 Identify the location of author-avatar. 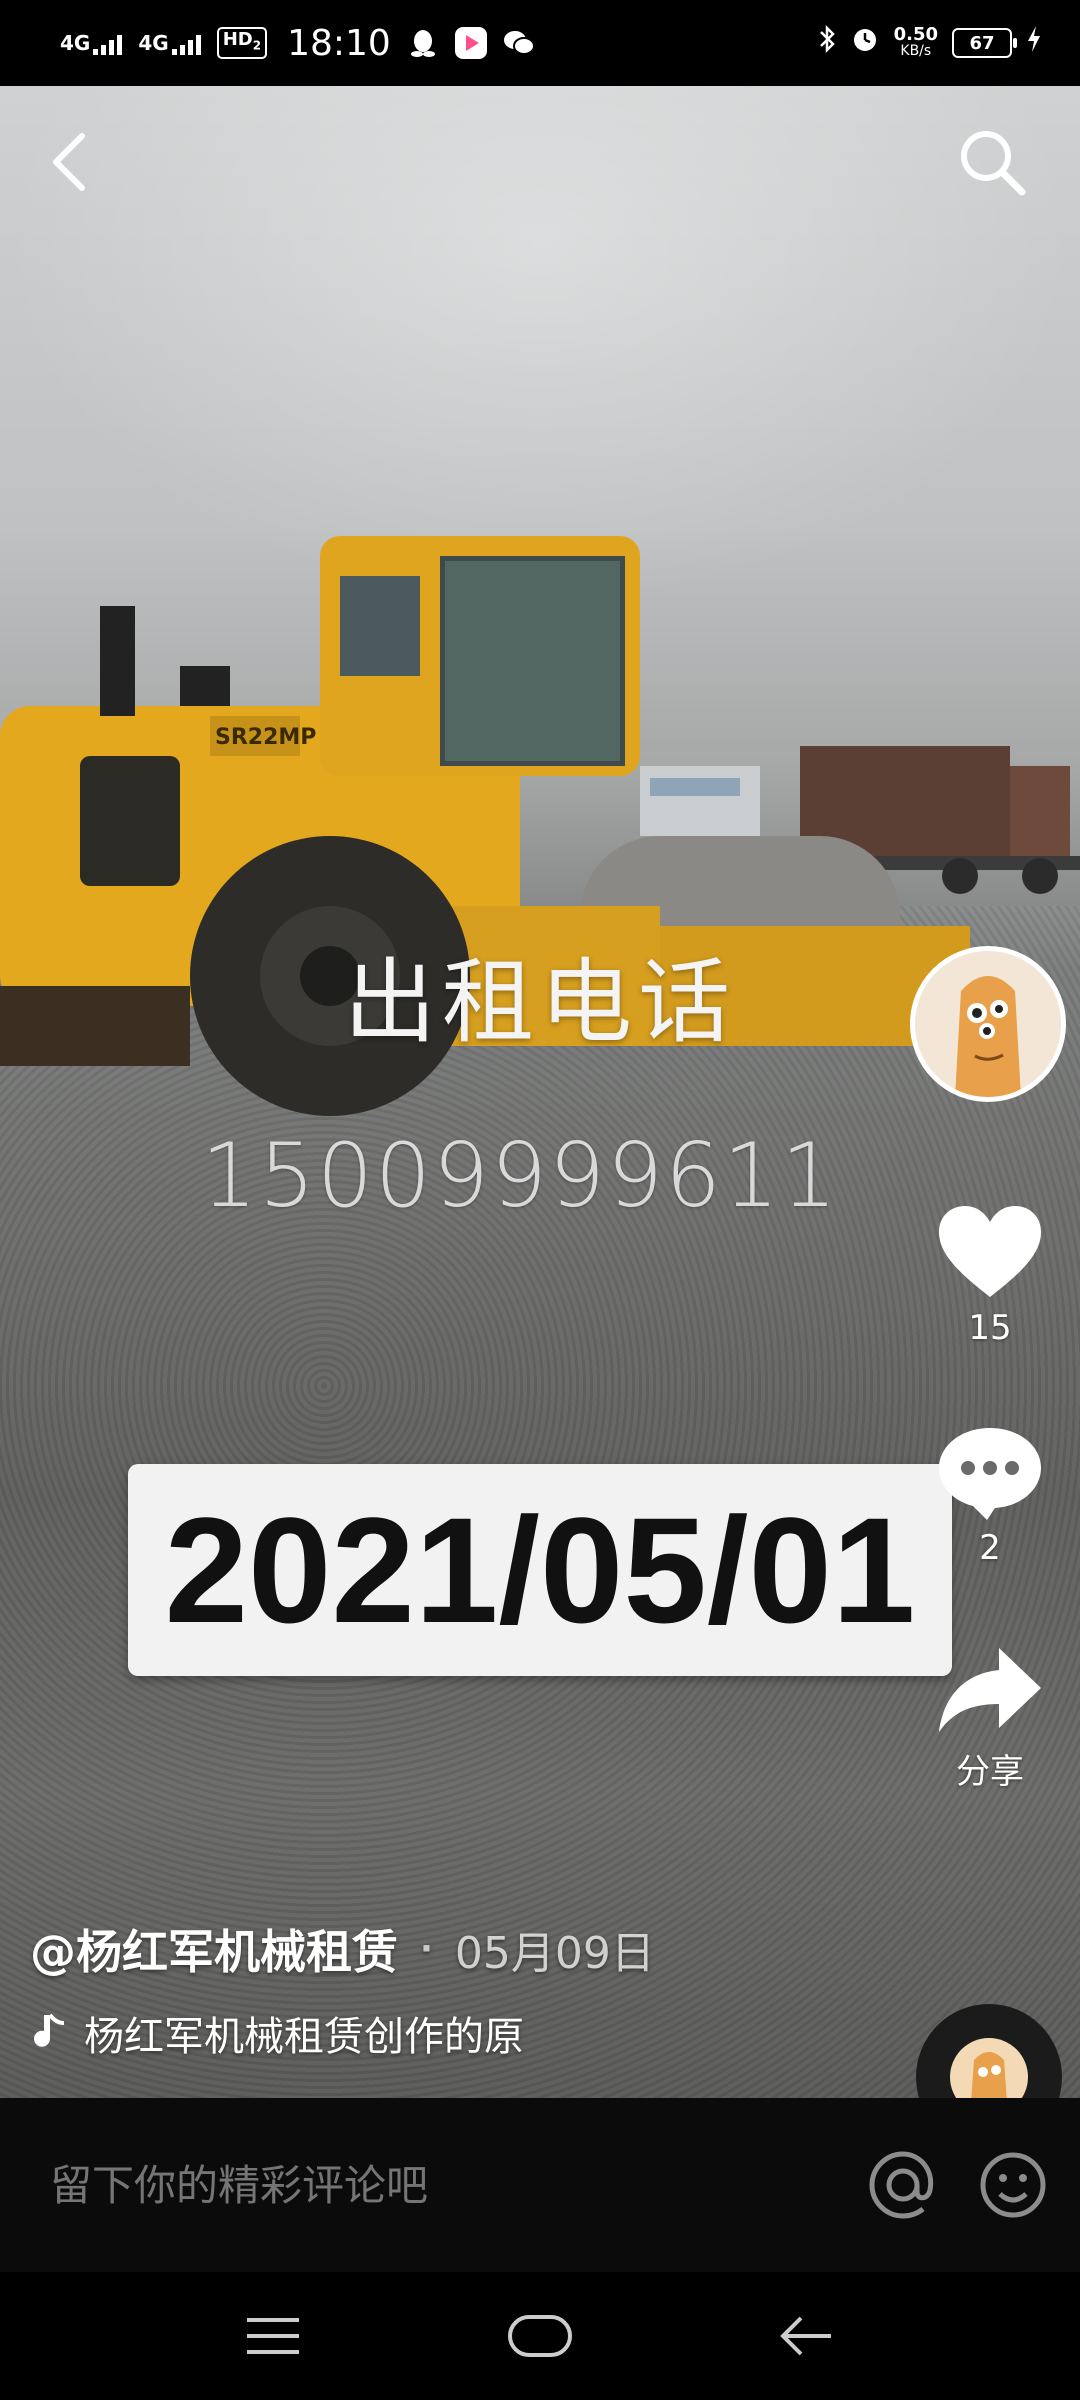
(988, 1024).